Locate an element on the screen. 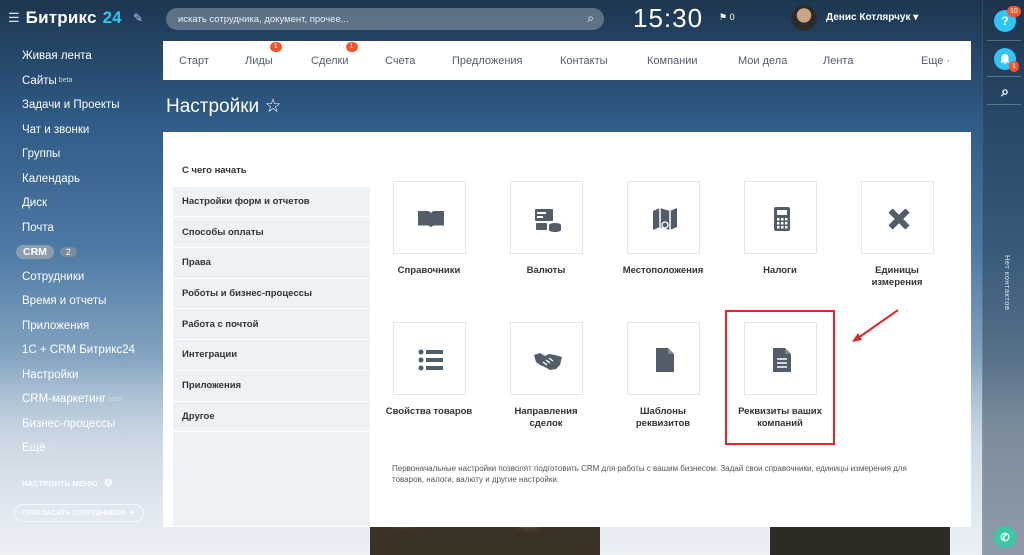 The image size is (1024, 555). sidebar-item-settings: Настройки is located at coordinates (78, 375).